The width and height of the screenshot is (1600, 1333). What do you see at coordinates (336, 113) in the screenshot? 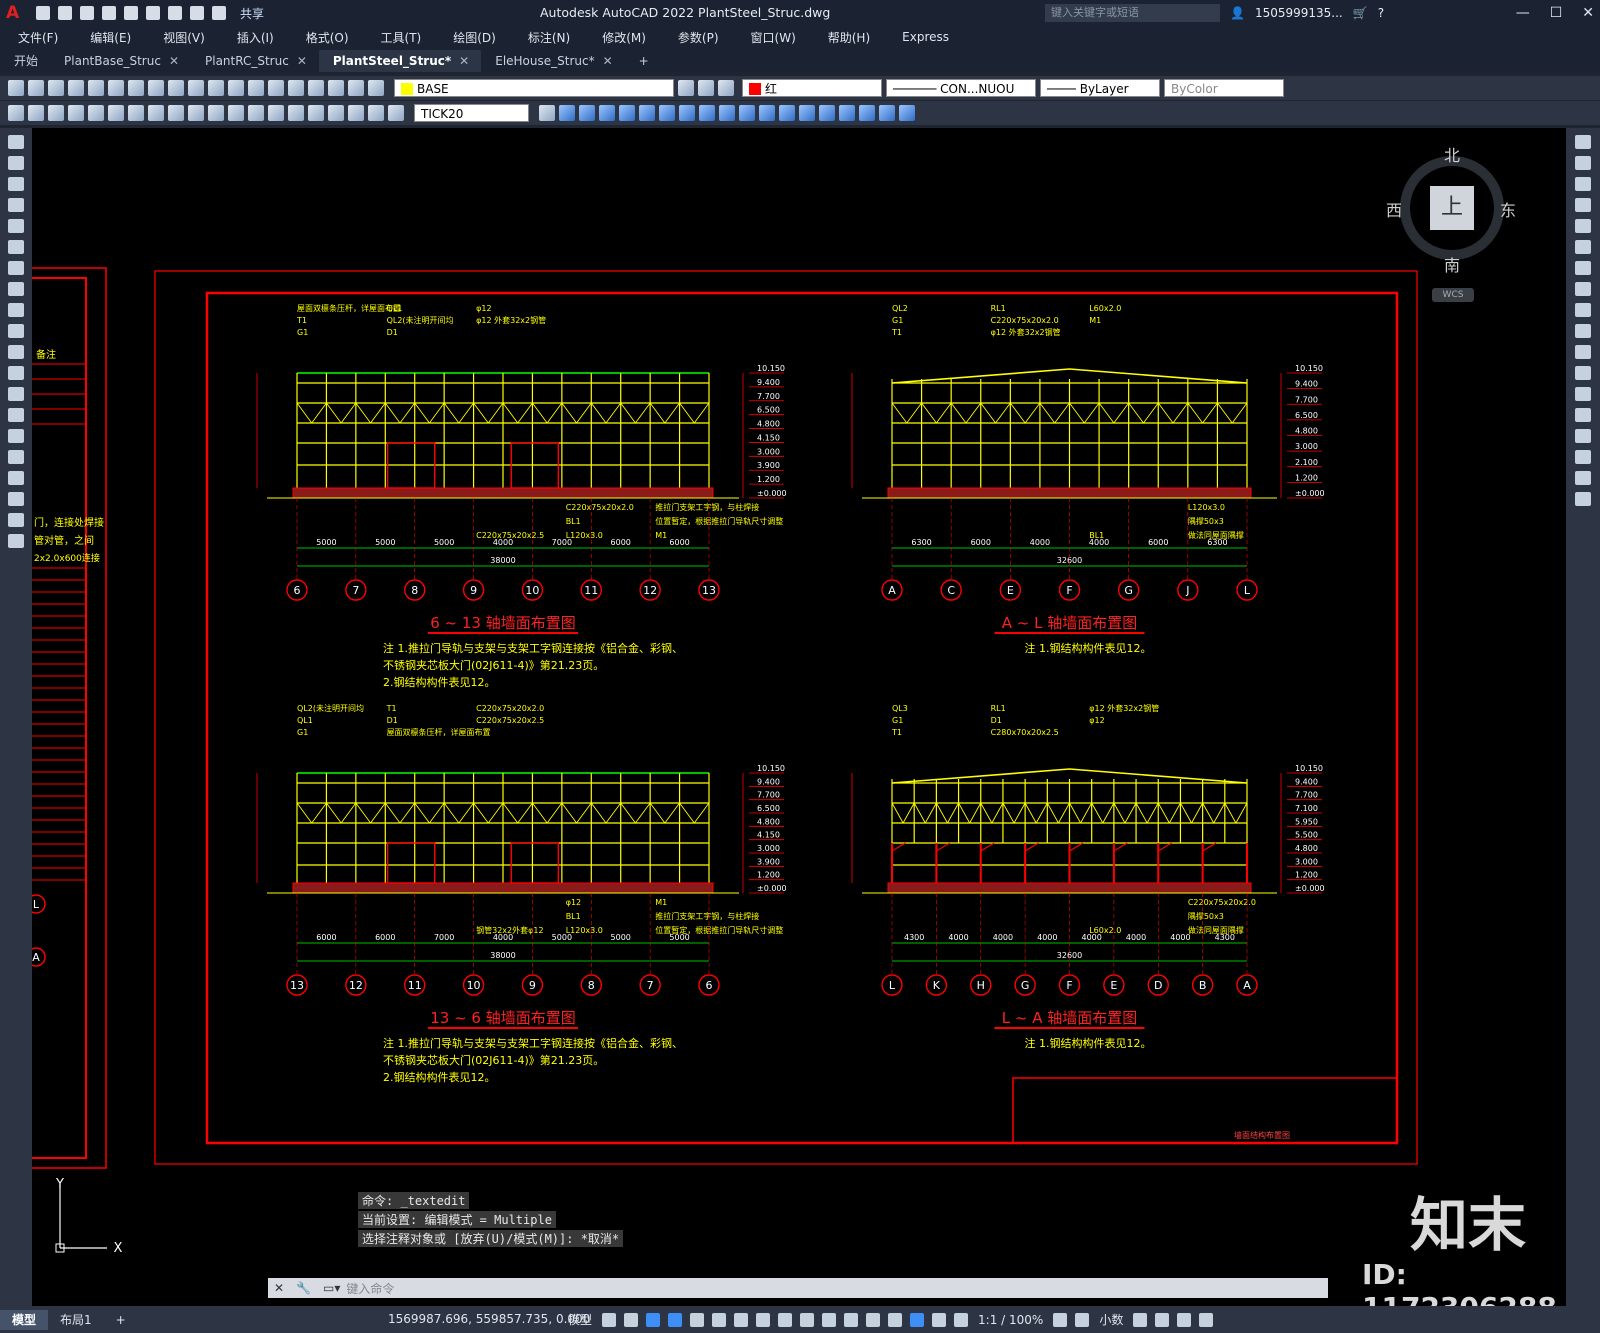
I see `jog-line-icon` at bounding box center [336, 113].